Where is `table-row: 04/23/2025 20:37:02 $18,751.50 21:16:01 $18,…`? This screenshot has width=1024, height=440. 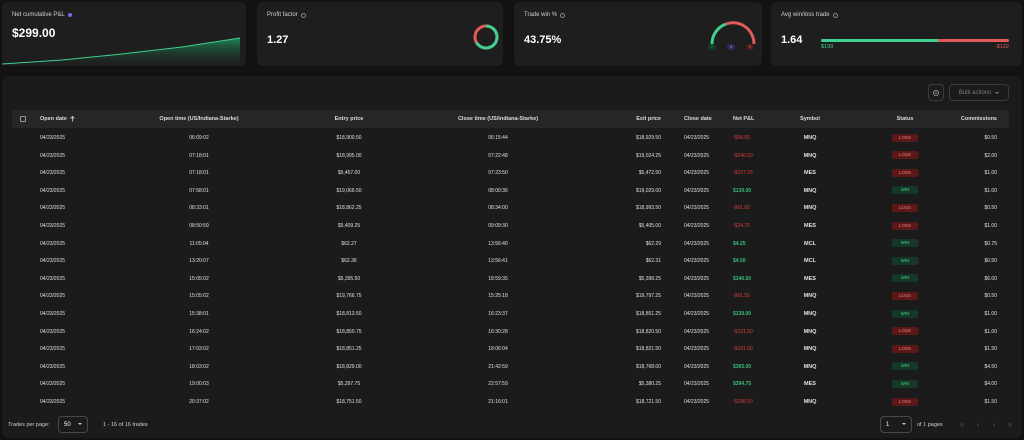 table-row: 04/23/2025 20:37:02 $18,751.50 21:16:01 $18,… is located at coordinates (510, 403).